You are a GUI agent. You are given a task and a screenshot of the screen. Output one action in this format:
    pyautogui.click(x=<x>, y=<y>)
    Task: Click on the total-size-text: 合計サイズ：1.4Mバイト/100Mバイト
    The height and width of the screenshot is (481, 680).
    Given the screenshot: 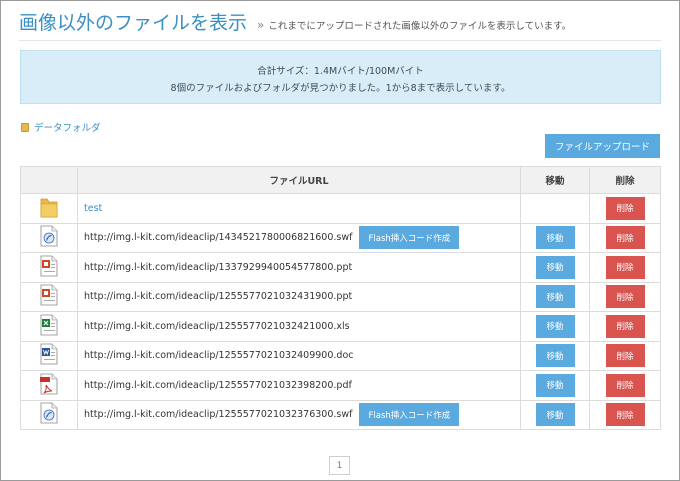 What is the action you would take?
    pyautogui.click(x=340, y=71)
    